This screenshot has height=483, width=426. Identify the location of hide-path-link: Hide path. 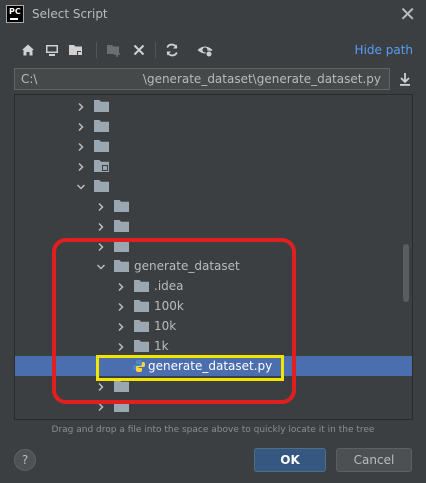
(384, 50).